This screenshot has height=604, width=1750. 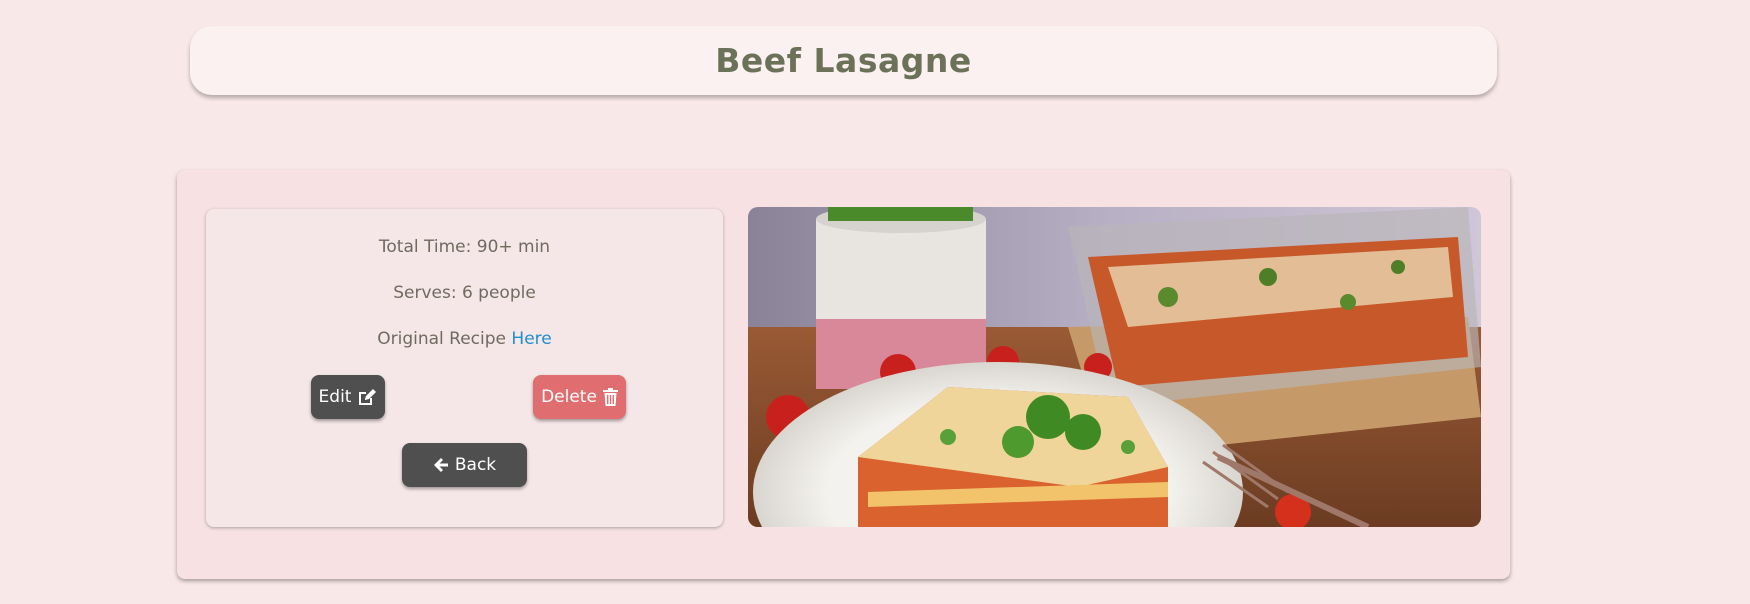 What do you see at coordinates (569, 397) in the screenshot?
I see `delete-button-label: Delete` at bounding box center [569, 397].